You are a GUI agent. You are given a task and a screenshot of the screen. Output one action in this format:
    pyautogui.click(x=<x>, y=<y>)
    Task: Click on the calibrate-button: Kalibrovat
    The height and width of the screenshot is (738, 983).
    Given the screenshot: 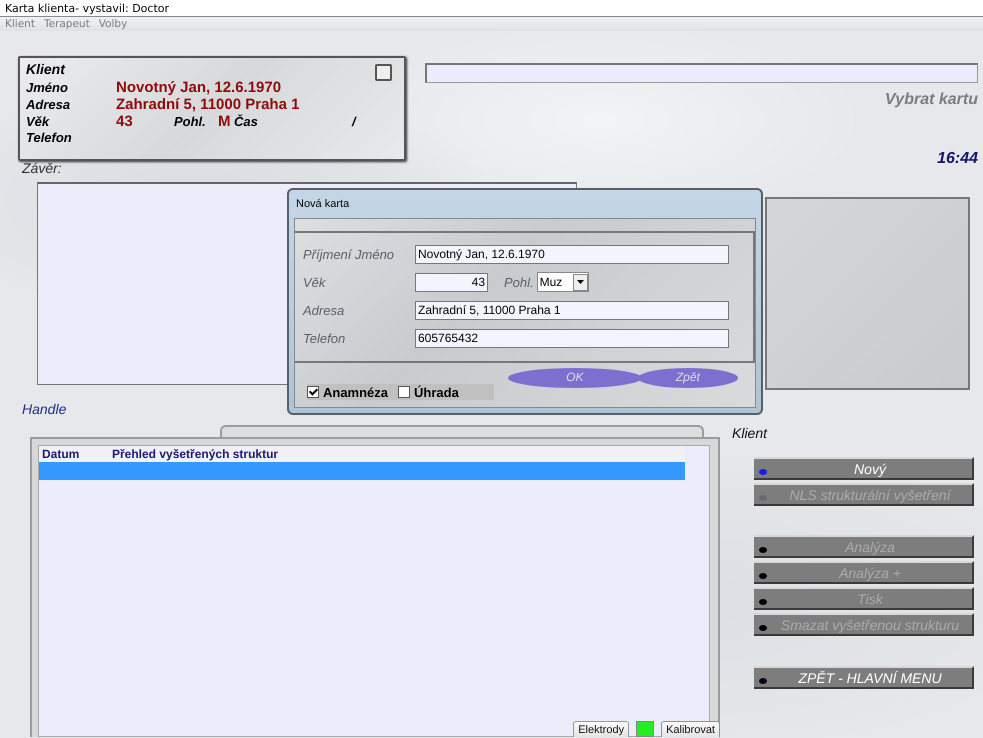 What is the action you would take?
    pyautogui.click(x=690, y=729)
    